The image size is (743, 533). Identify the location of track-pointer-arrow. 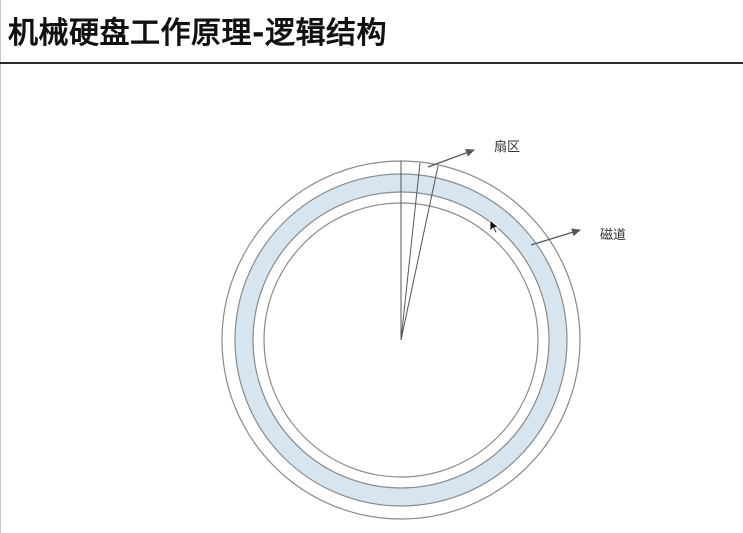
(555, 237).